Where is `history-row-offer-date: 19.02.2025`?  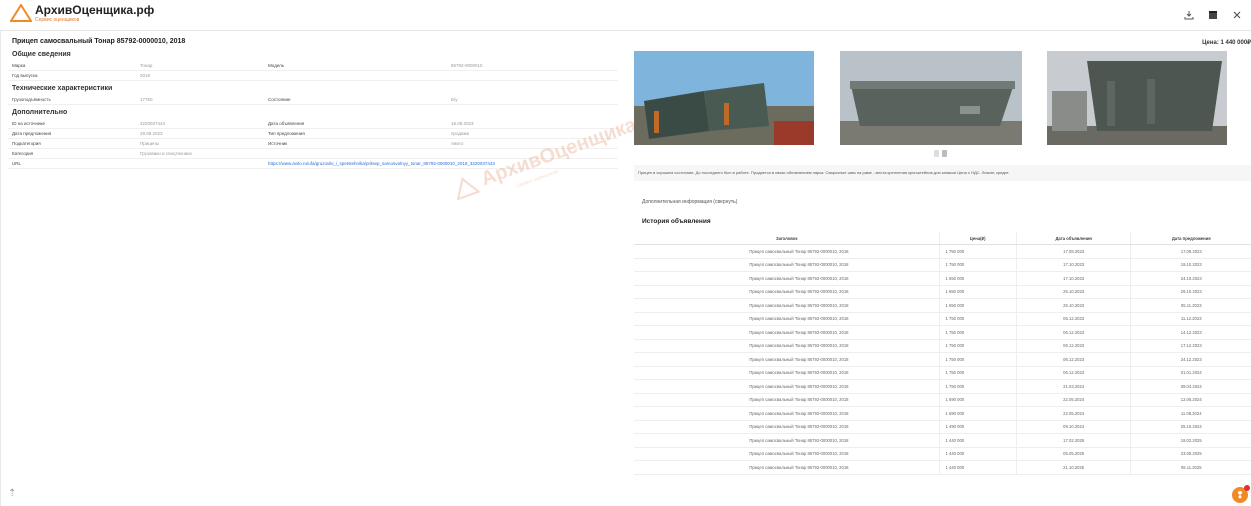
history-row-offer-date: 19.02.2025 is located at coordinates (1190, 440).